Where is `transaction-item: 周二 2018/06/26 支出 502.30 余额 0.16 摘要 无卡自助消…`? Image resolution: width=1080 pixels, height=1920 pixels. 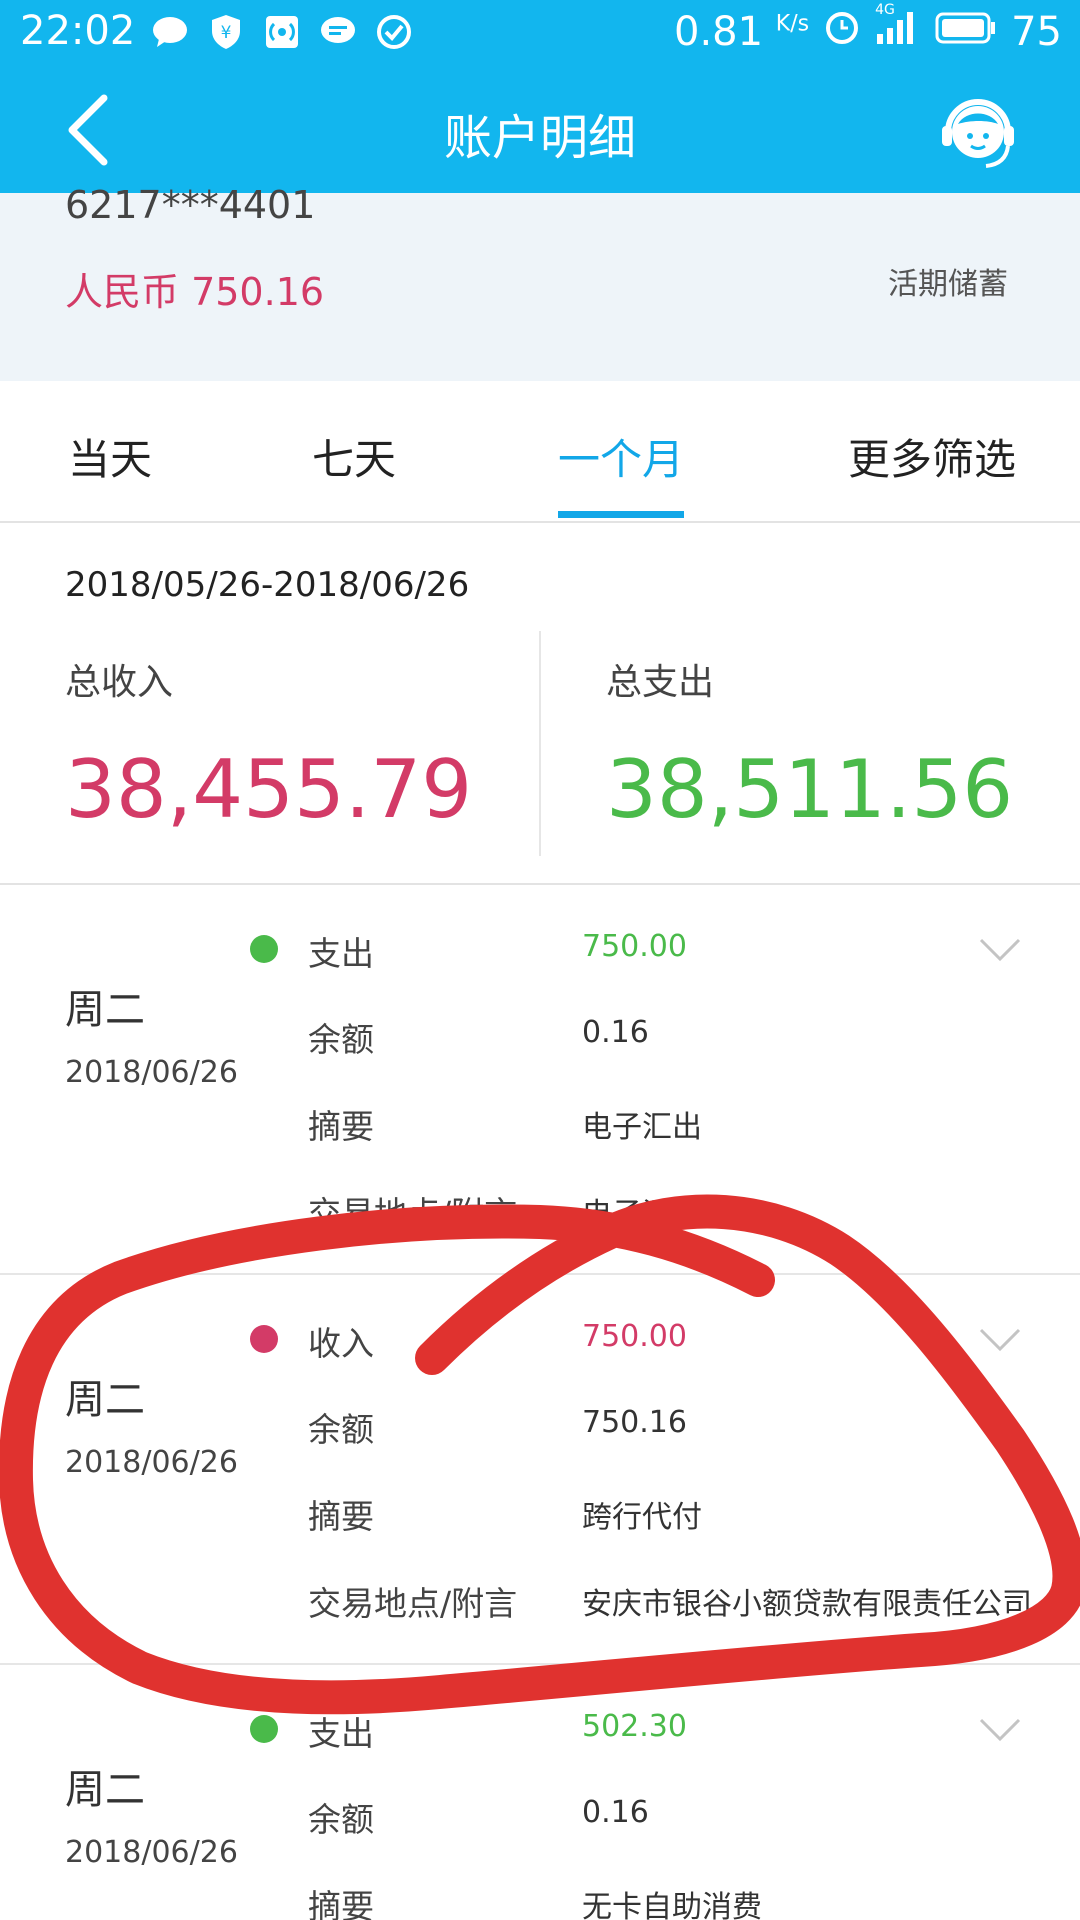
transaction-item: 周二 2018/06/26 支出 502.30 余额 0.16 摘要 无卡自助消… is located at coordinates (540, 1792).